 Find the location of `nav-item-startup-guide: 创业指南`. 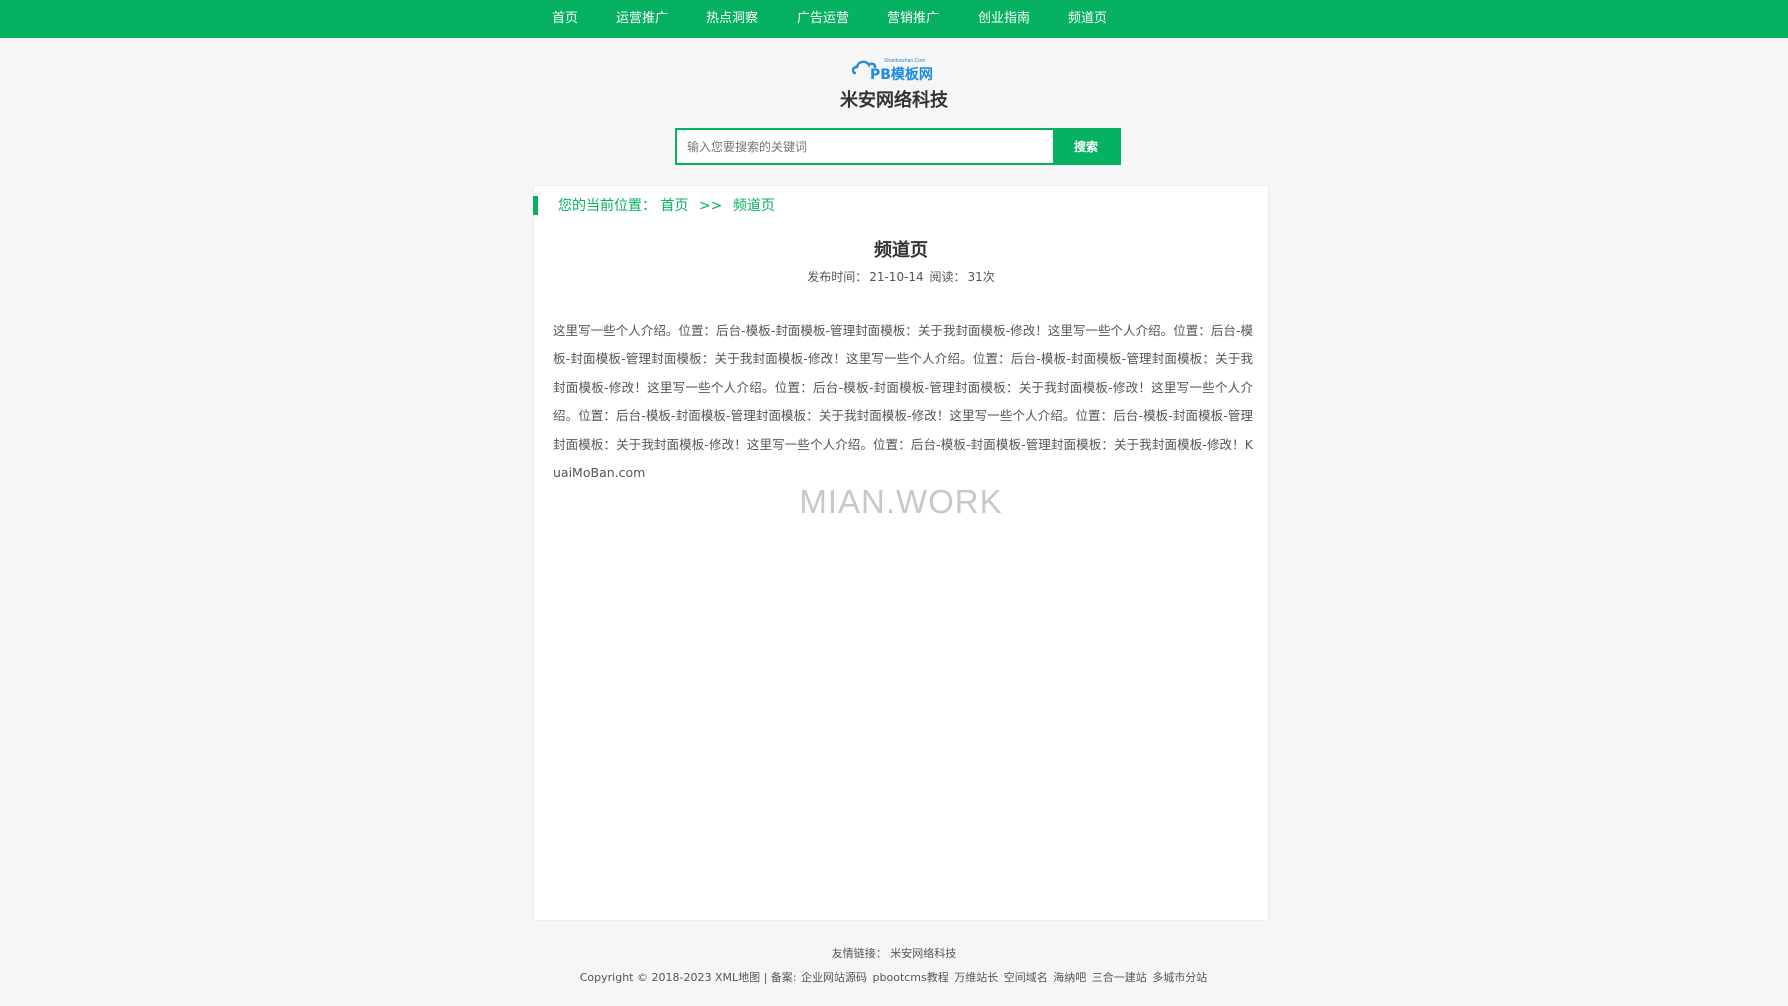

nav-item-startup-guide: 创业指南 is located at coordinates (1004, 19).